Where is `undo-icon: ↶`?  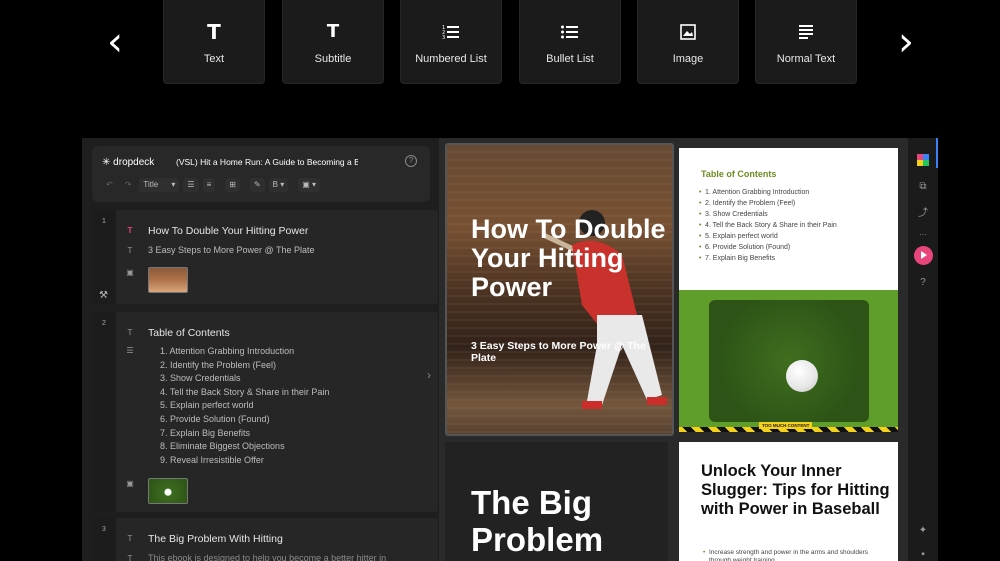 undo-icon: ↶ is located at coordinates (109, 185).